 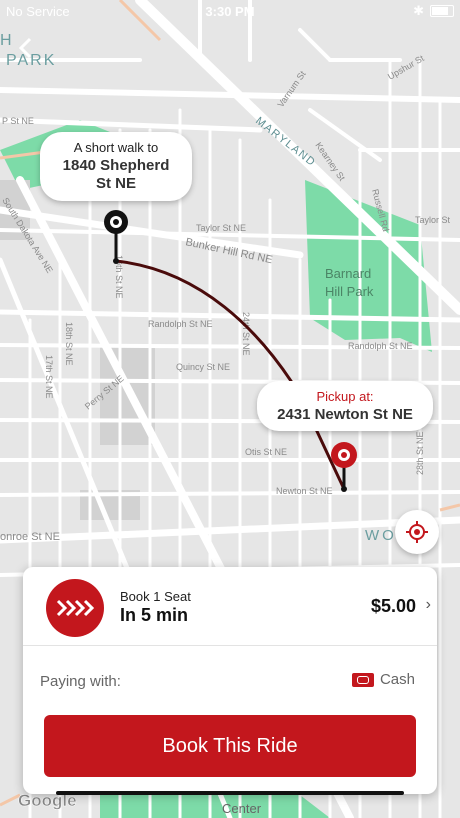 I want to click on crosshair-icon, so click(x=417, y=532).